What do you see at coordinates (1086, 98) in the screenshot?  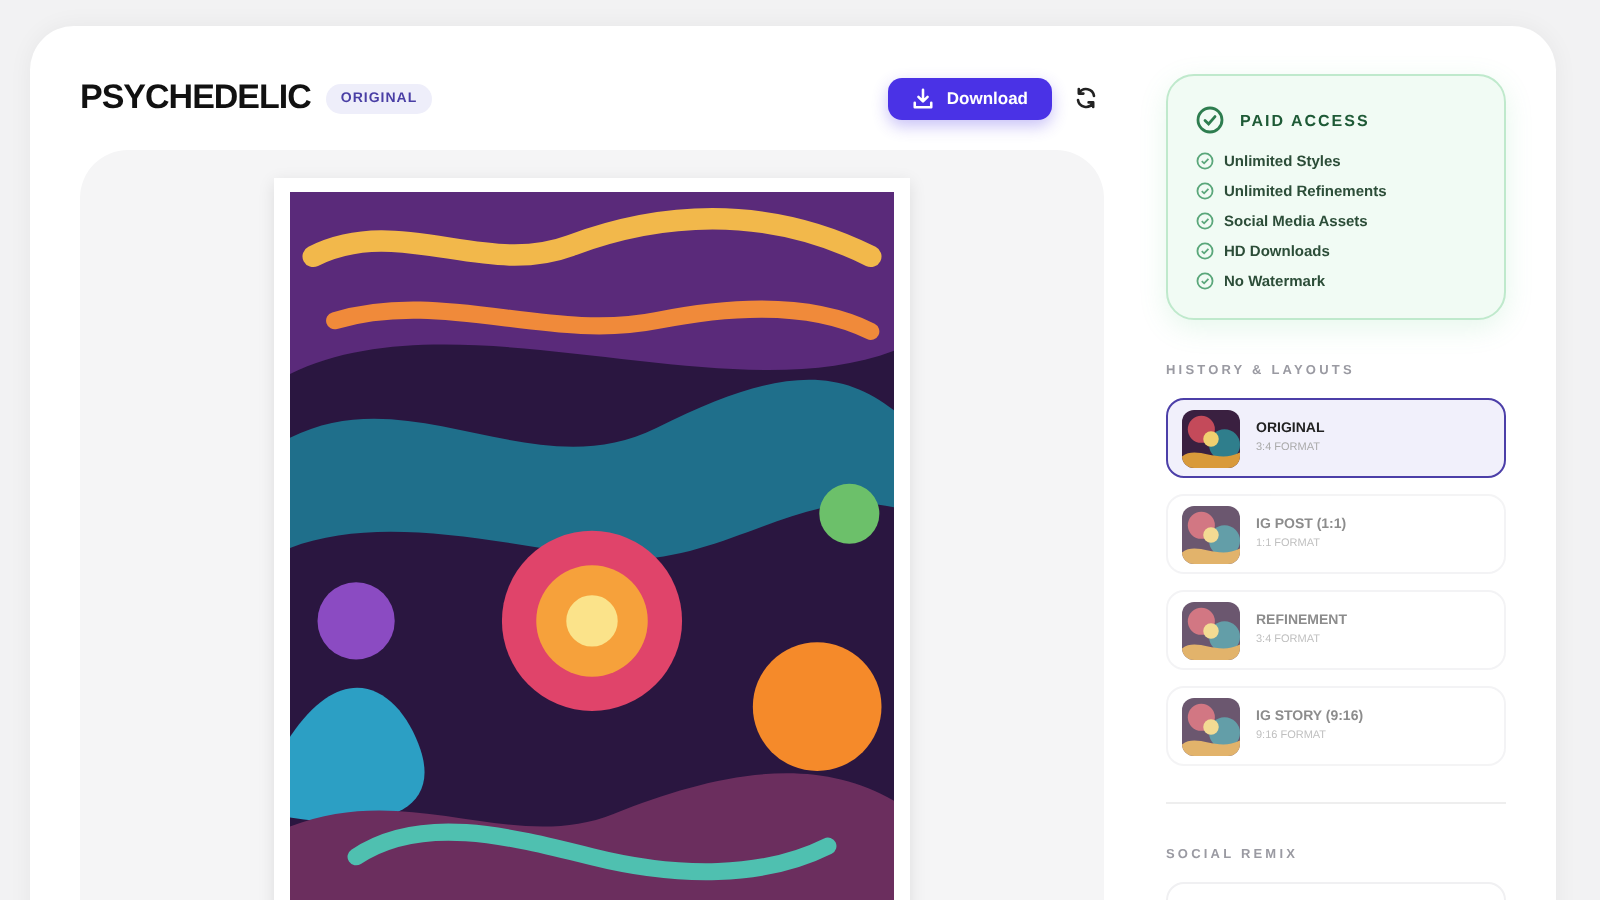 I see `refresh-icon` at bounding box center [1086, 98].